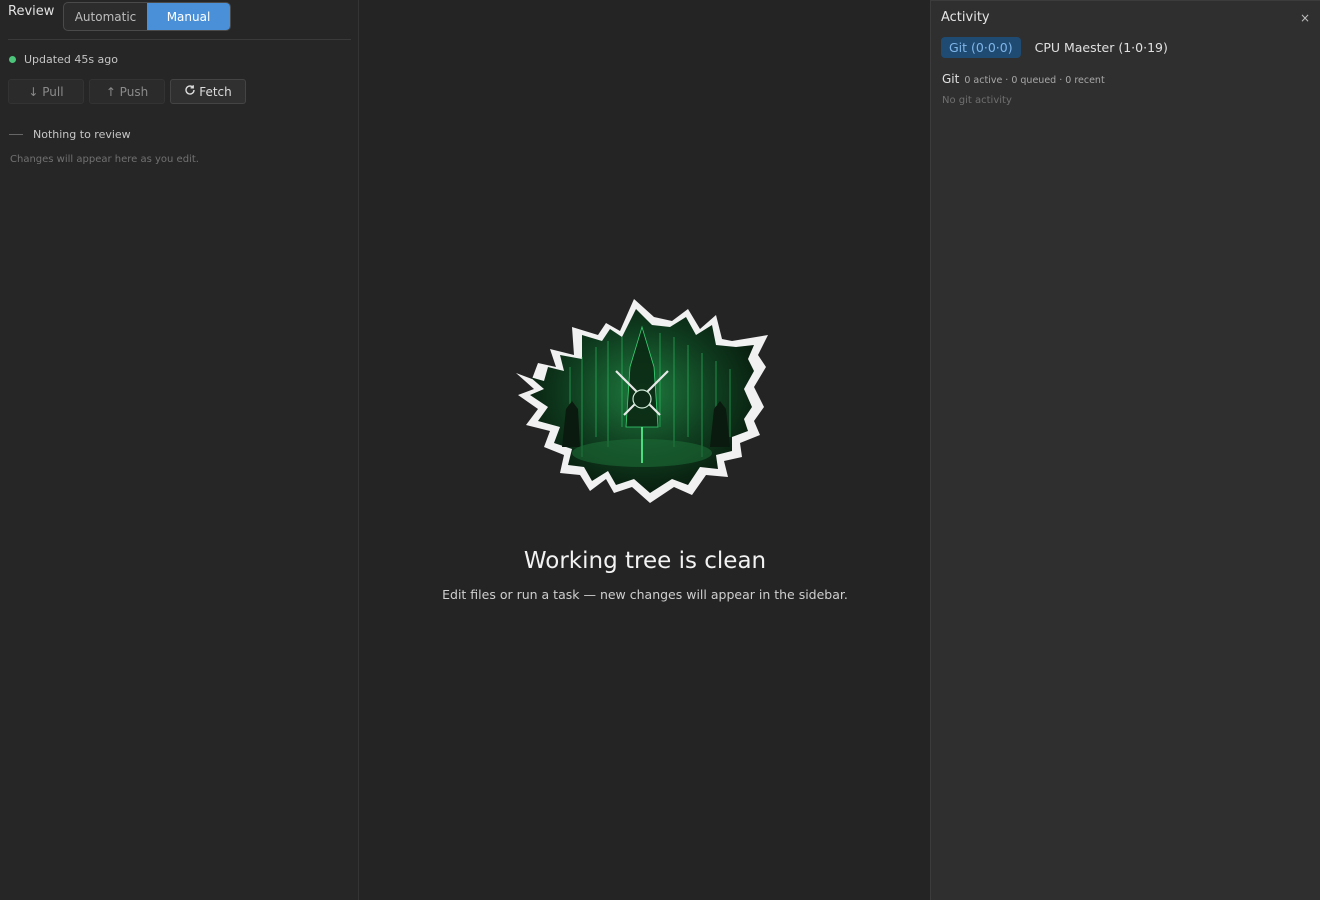 Image resolution: width=1320 pixels, height=900 pixels. I want to click on status-text: Updated 45s ago, so click(71, 59).